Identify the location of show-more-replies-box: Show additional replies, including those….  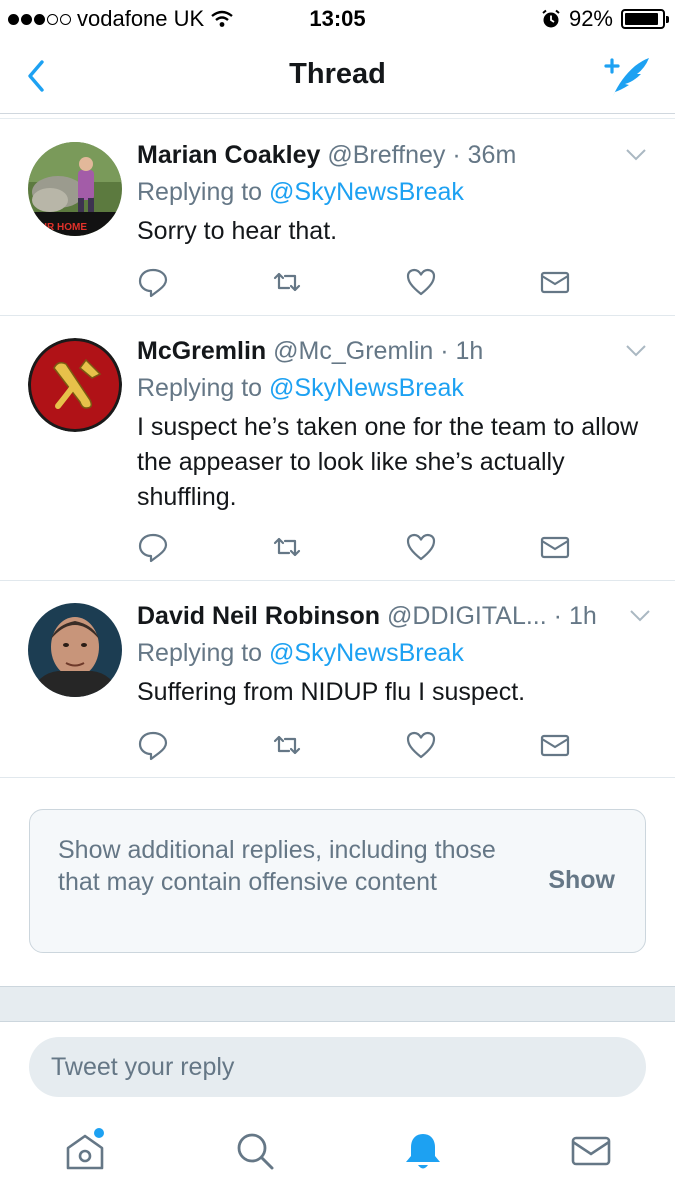
(337, 881).